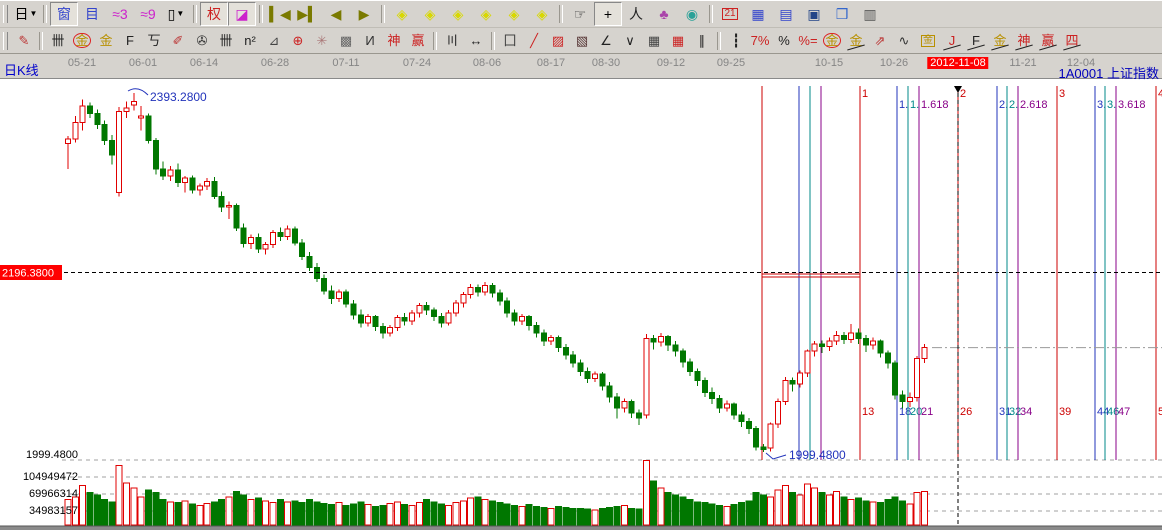 This screenshot has height=530, width=1162. Describe the element at coordinates (808, 40) in the screenshot. I see `percent-levels-icon: %=` at that location.